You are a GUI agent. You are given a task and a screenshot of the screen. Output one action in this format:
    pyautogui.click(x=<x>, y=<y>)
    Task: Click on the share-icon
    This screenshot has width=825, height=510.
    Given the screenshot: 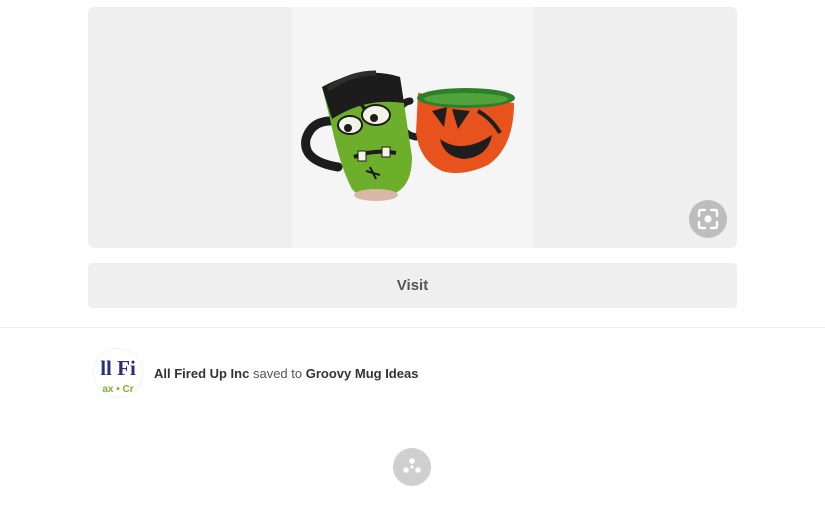 What is the action you would take?
    pyautogui.click(x=412, y=465)
    